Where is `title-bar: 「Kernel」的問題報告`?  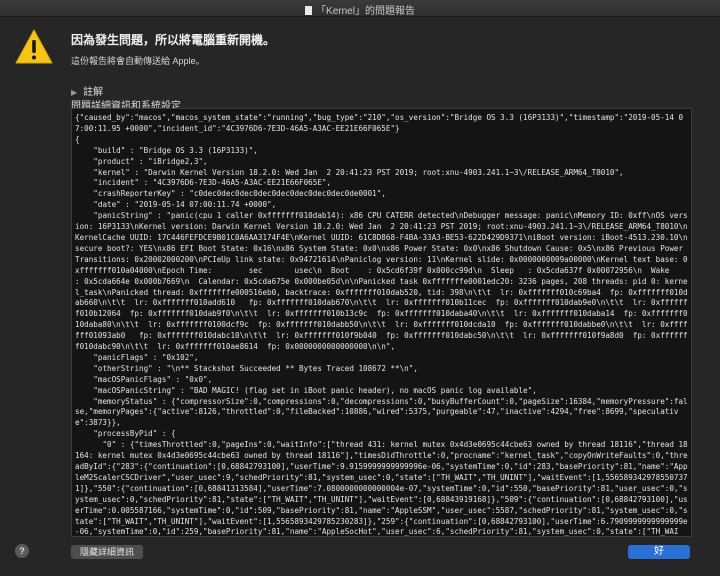 title-bar: 「Kernel」的問題報告 is located at coordinates (360, 8).